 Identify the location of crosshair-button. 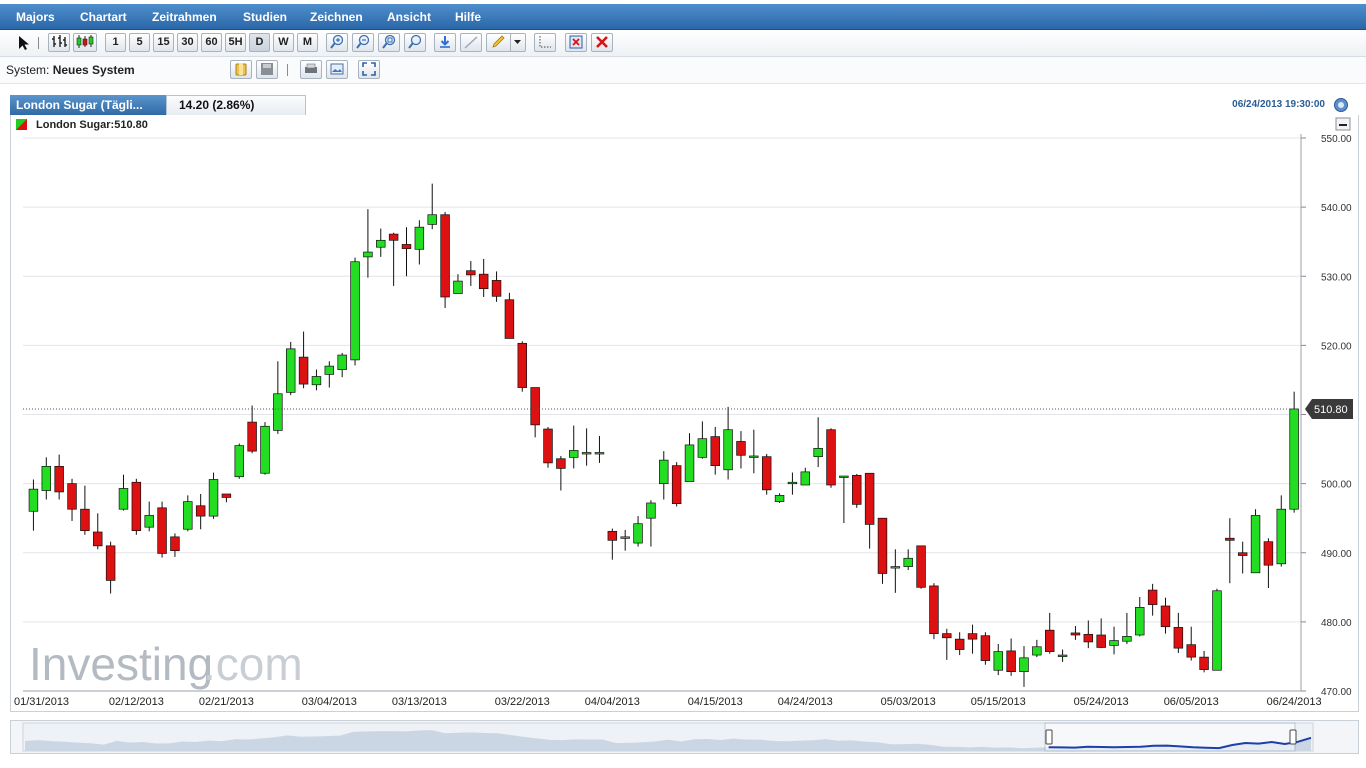
(545, 42).